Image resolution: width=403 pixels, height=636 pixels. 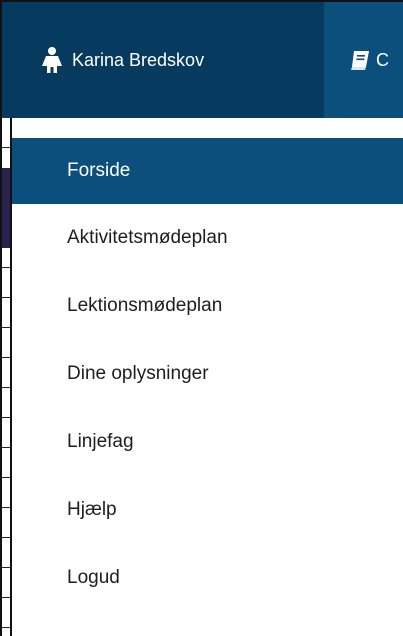 I want to click on menu-item-hjaelp: Hjælp, so click(x=207, y=510).